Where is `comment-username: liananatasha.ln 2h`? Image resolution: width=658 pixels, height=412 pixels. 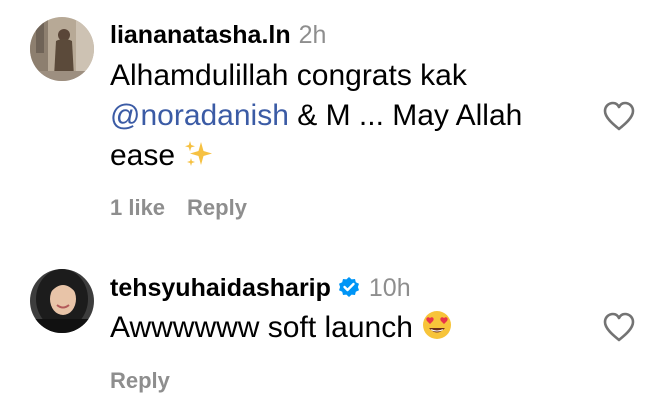 comment-username: liananatasha.ln 2h is located at coordinates (218, 35).